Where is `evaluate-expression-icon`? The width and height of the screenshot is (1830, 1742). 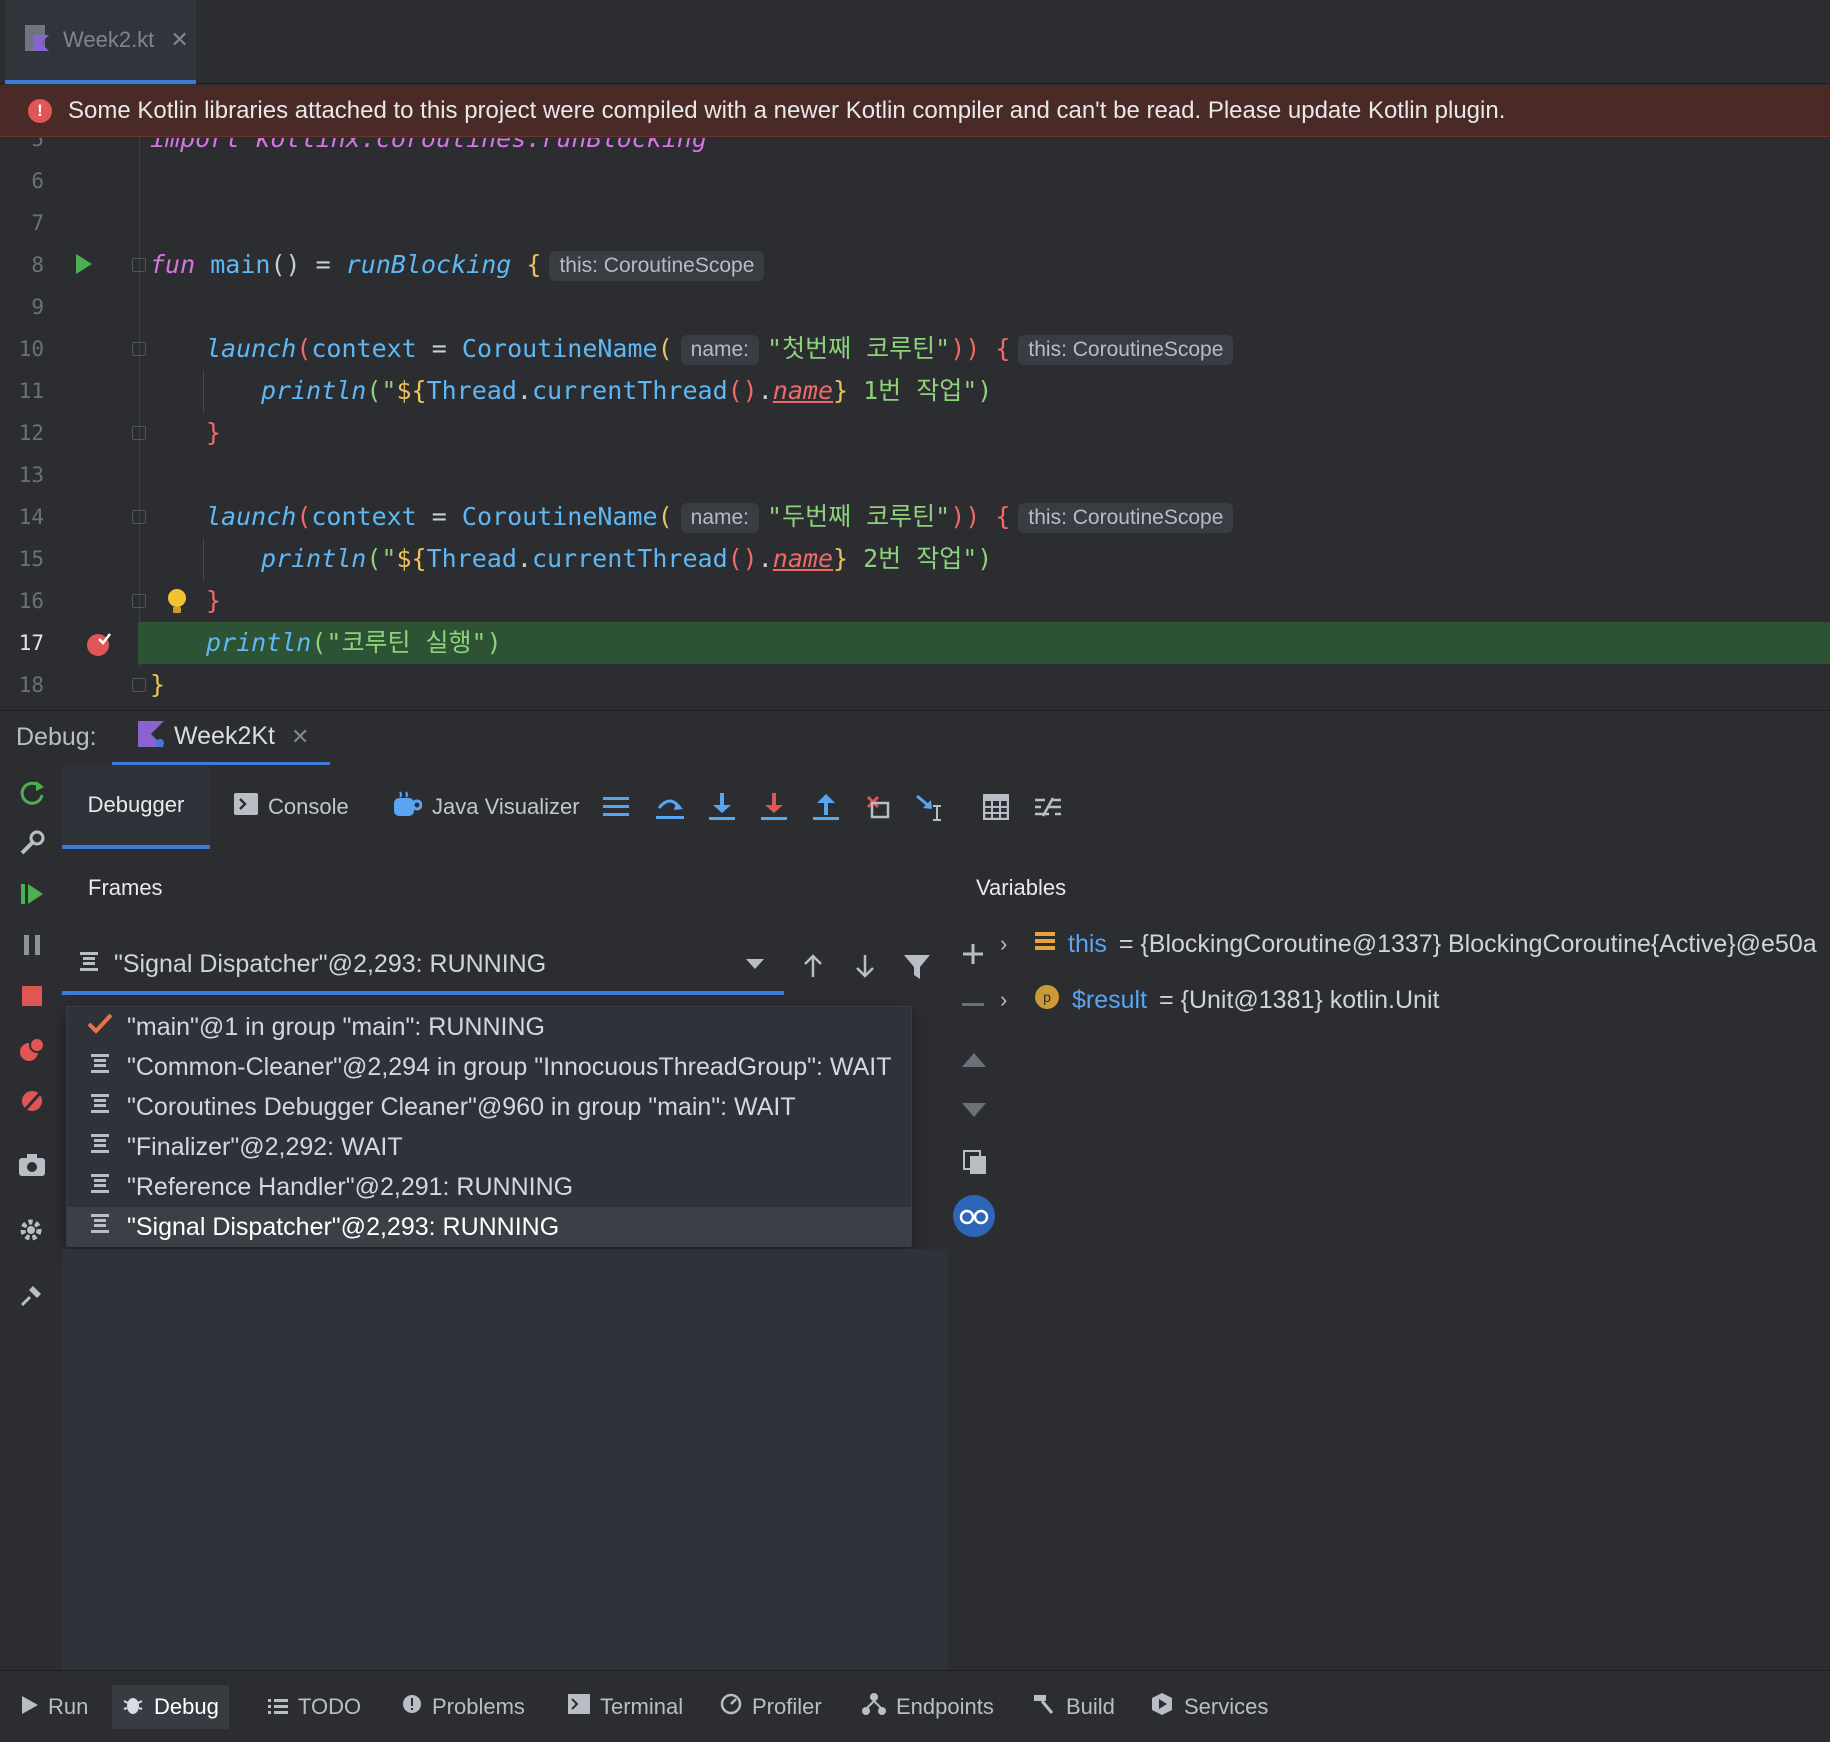 evaluate-expression-icon is located at coordinates (996, 807).